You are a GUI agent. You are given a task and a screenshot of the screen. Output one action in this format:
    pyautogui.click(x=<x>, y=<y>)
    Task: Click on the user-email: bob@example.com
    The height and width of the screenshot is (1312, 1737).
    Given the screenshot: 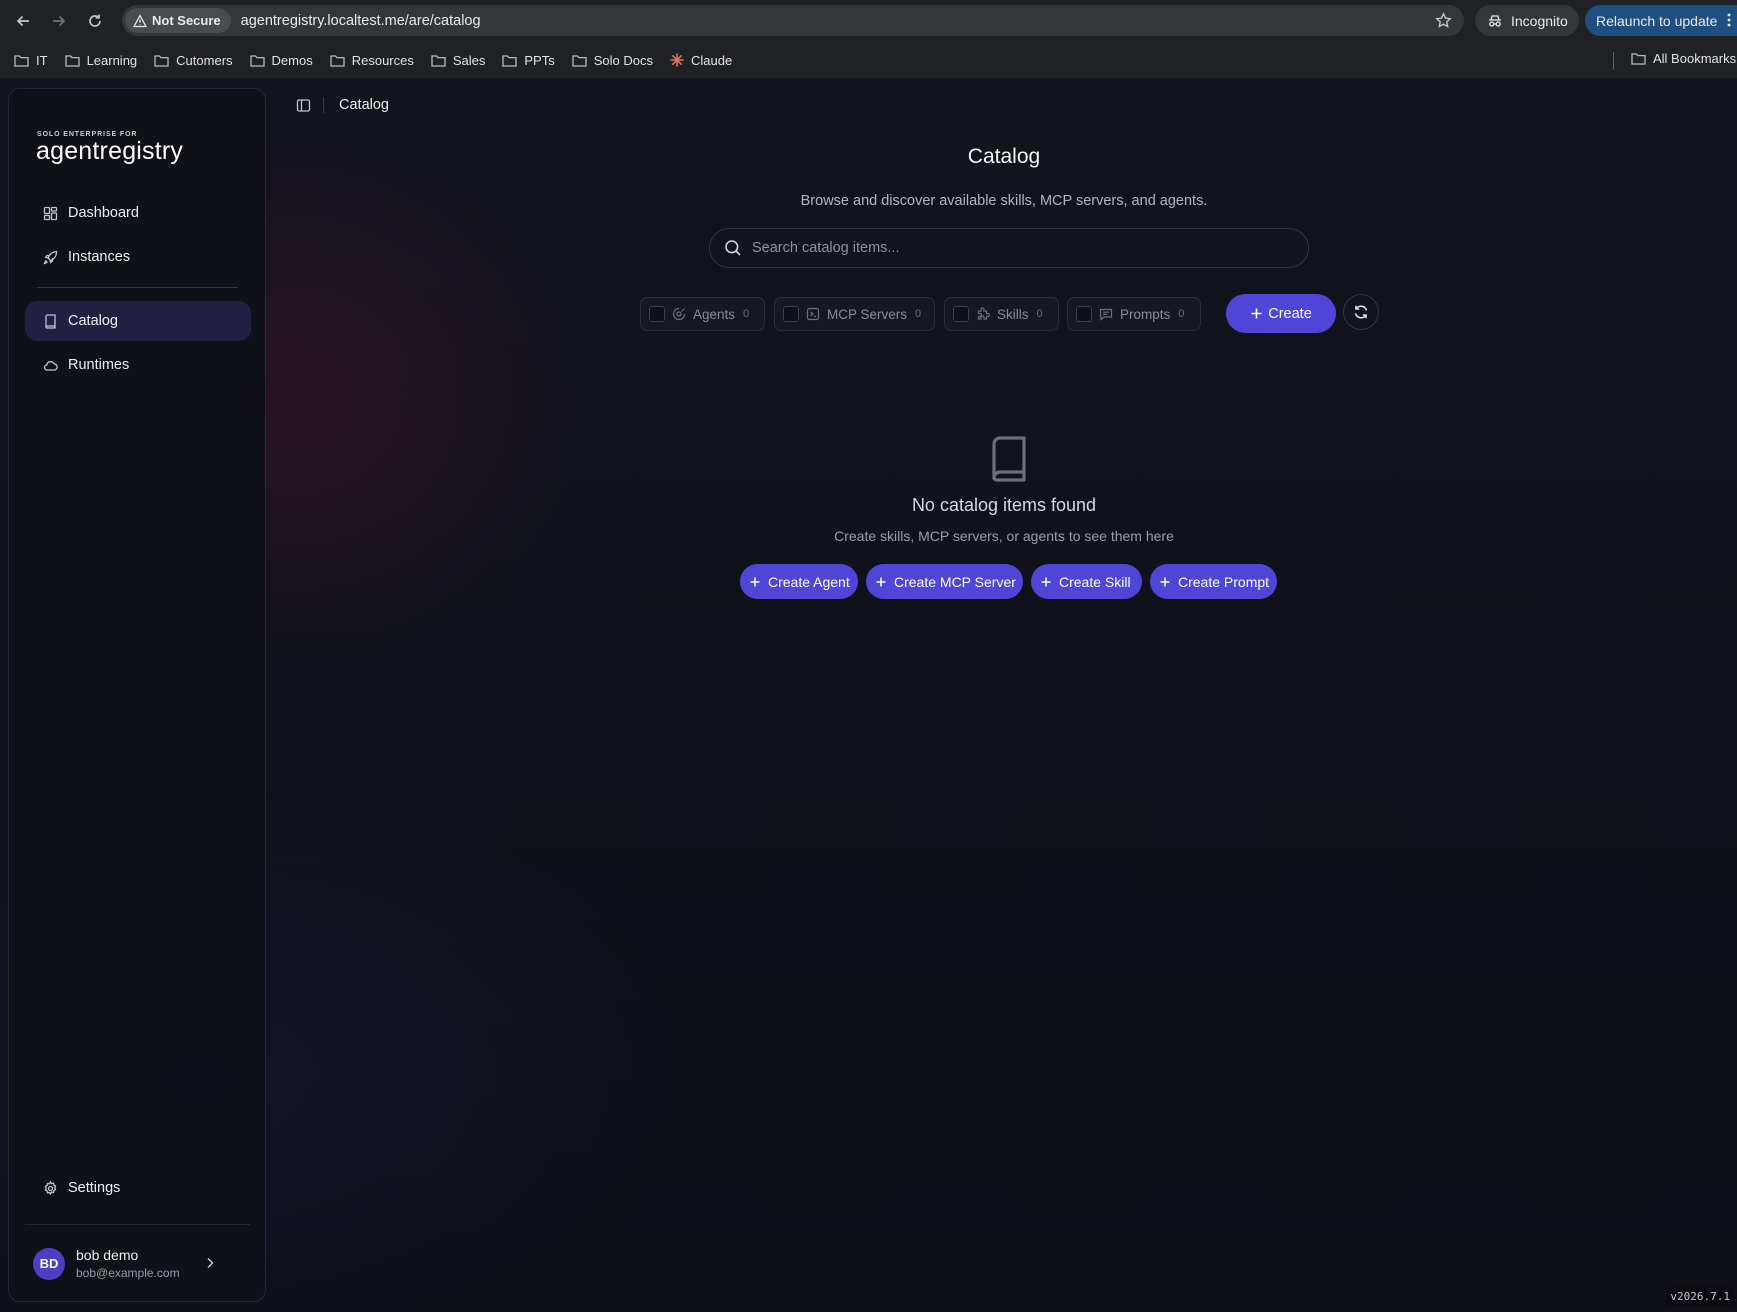 What is the action you would take?
    pyautogui.click(x=128, y=1273)
    